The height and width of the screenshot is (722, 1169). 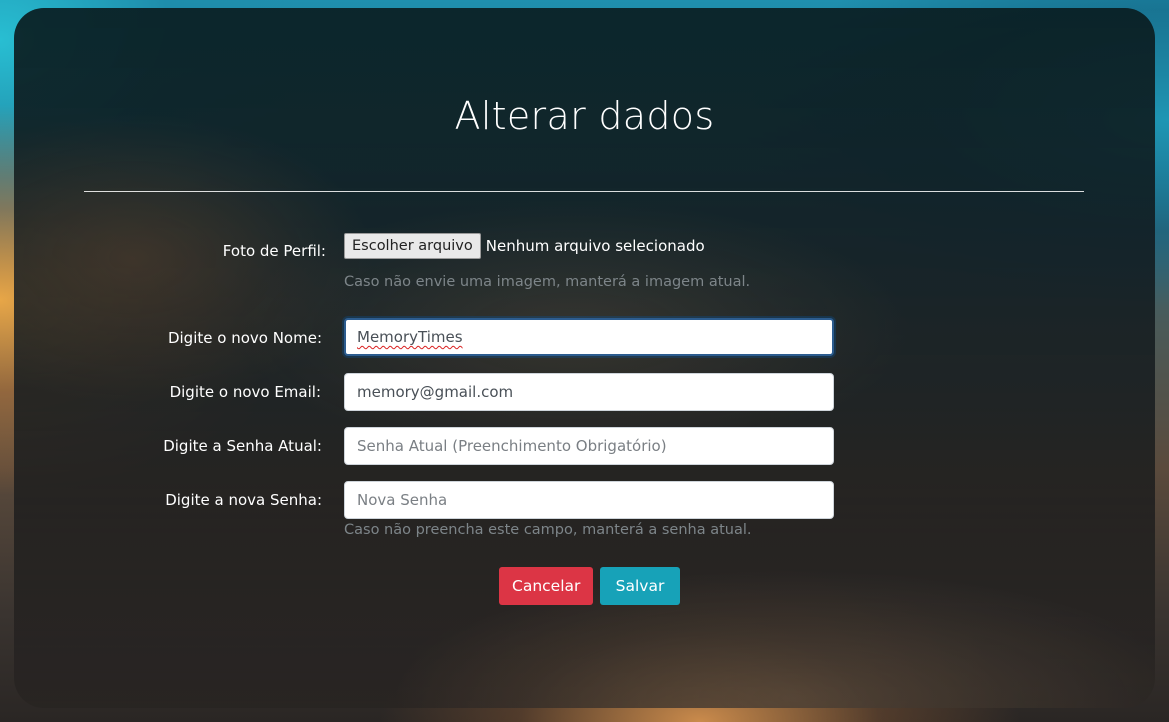 I want to click on new-password-label: Digite a nova Senha:, so click(x=243, y=500).